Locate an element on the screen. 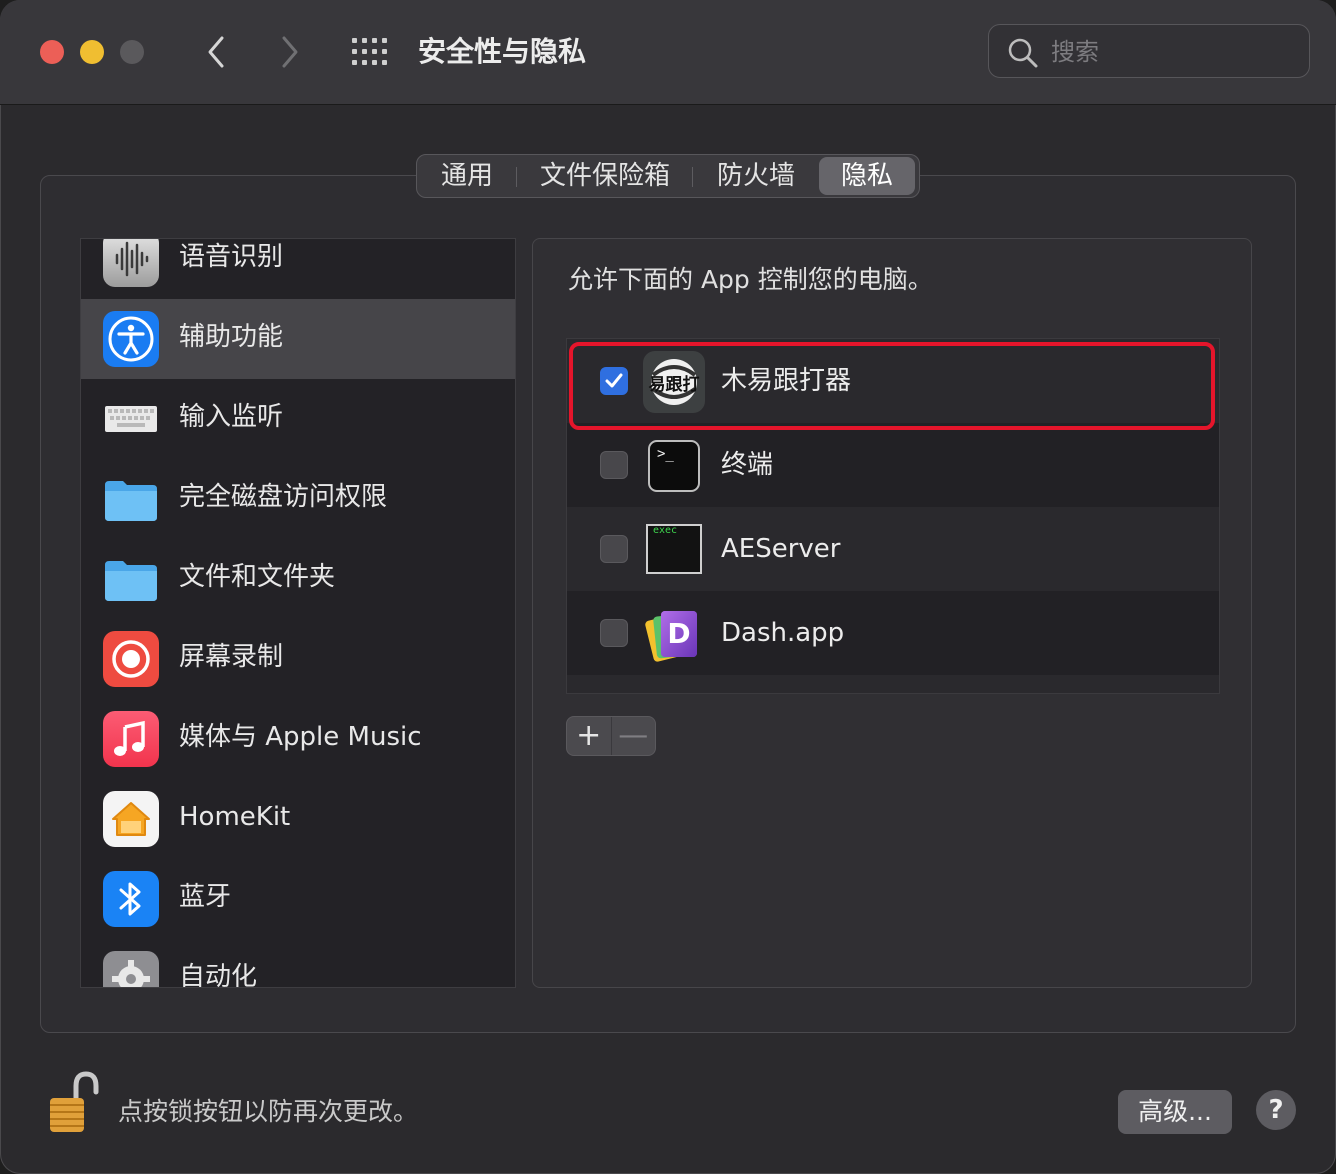  chevron-left-icon is located at coordinates (216, 52).